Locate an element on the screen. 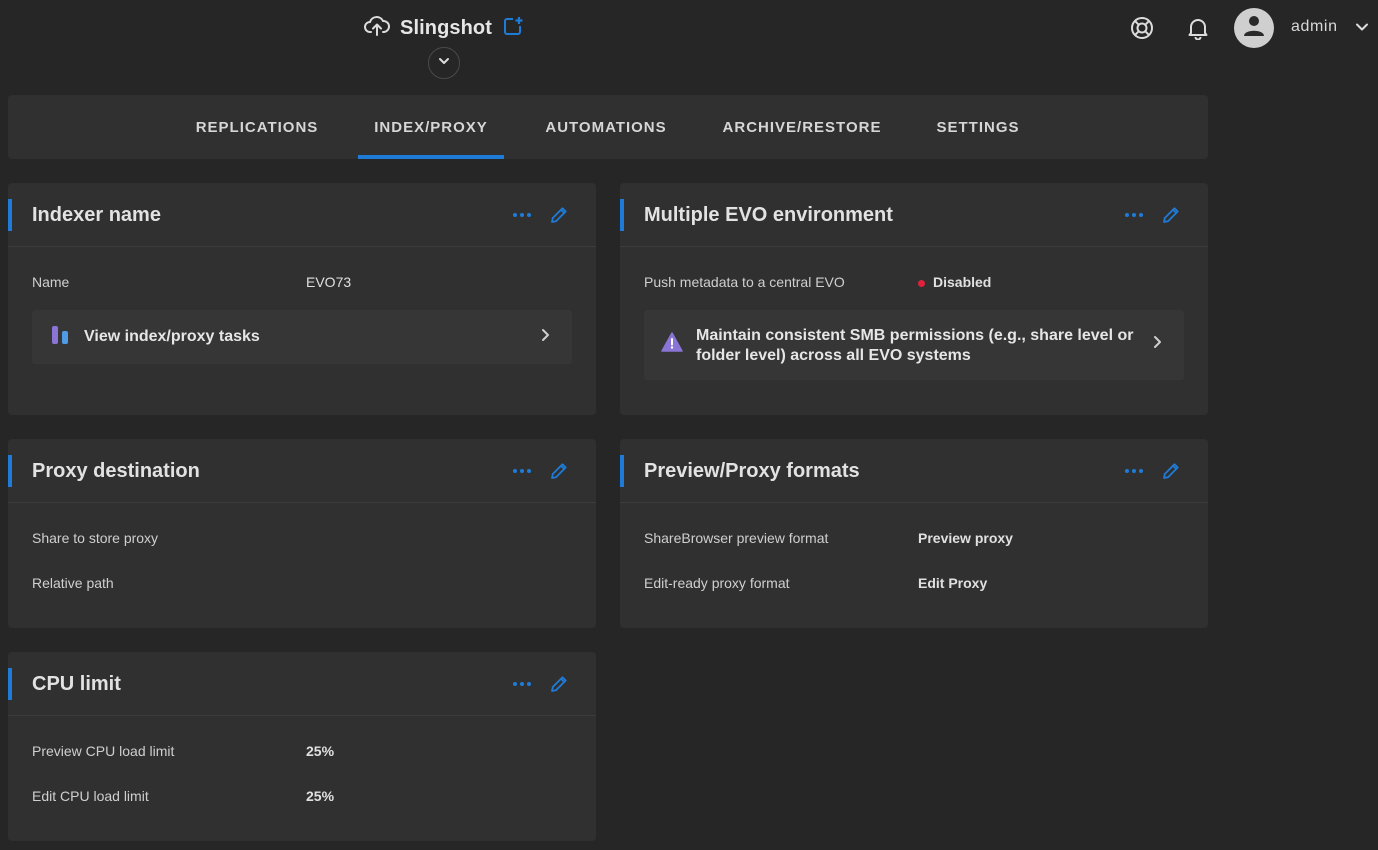  relative-path-label: Relative path is located at coordinates (73, 583).